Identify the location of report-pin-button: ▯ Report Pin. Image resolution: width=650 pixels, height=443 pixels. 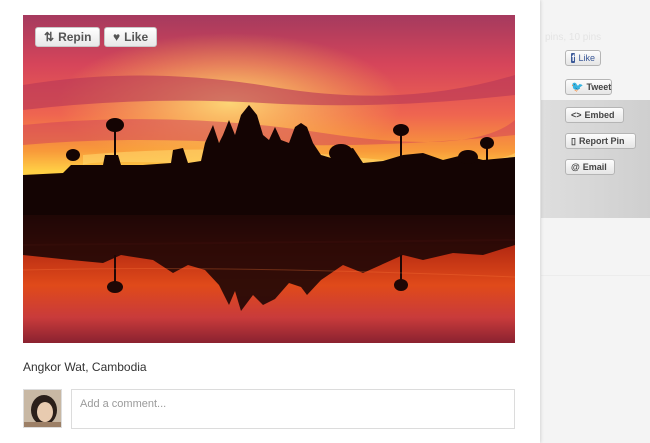
(600, 141).